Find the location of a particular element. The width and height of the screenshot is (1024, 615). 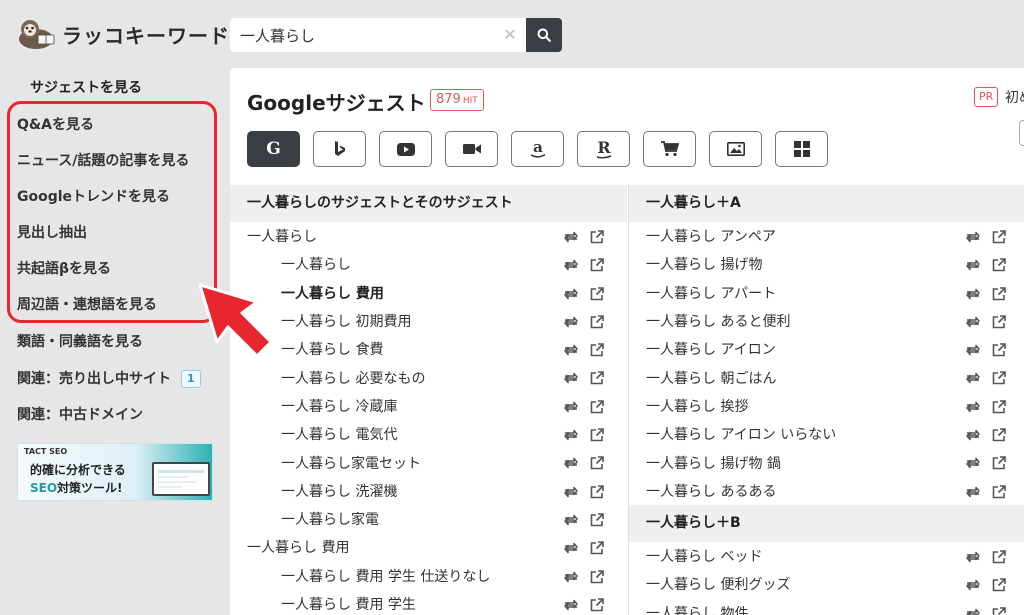

suggest-keyword: 一人暮らし ベッド is located at coordinates (704, 556).